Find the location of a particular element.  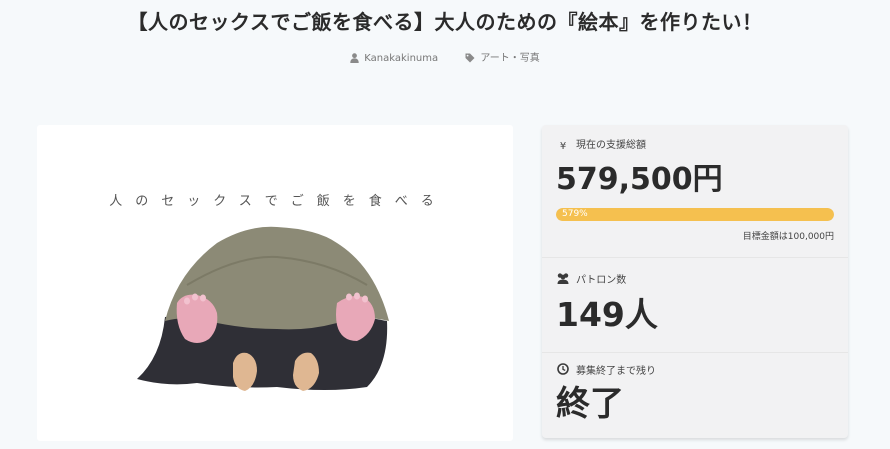

patrons-label: パトロン数 is located at coordinates (591, 280).